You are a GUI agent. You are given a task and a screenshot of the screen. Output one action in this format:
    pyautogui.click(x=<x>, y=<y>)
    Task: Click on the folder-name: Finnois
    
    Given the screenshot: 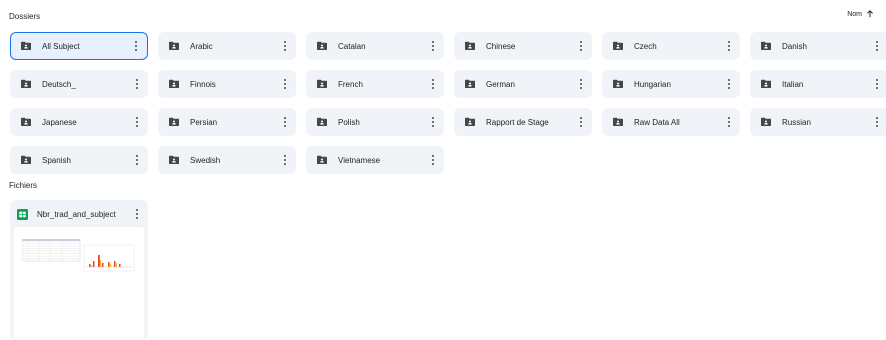 What is the action you would take?
    pyautogui.click(x=203, y=84)
    